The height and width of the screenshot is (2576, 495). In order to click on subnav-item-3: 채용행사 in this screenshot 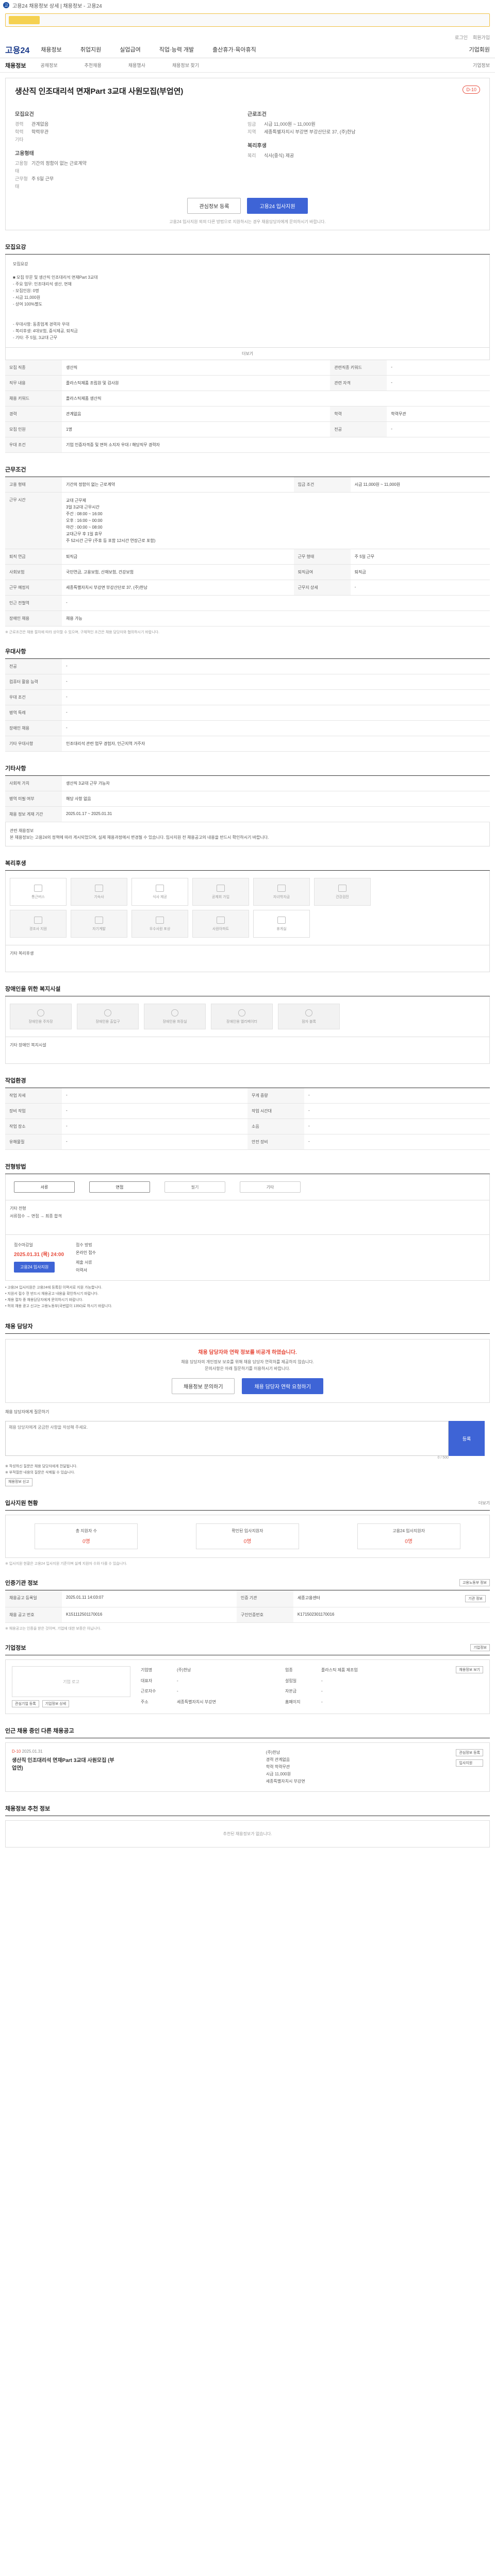, I will do `click(136, 65)`.